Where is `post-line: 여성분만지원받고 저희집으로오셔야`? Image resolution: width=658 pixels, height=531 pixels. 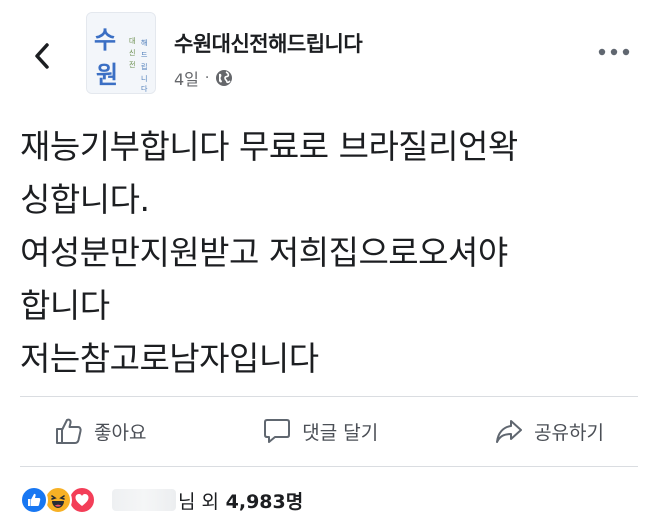
post-line: 여성분만지원받고 저희집으로오셔야 is located at coordinates (264, 252).